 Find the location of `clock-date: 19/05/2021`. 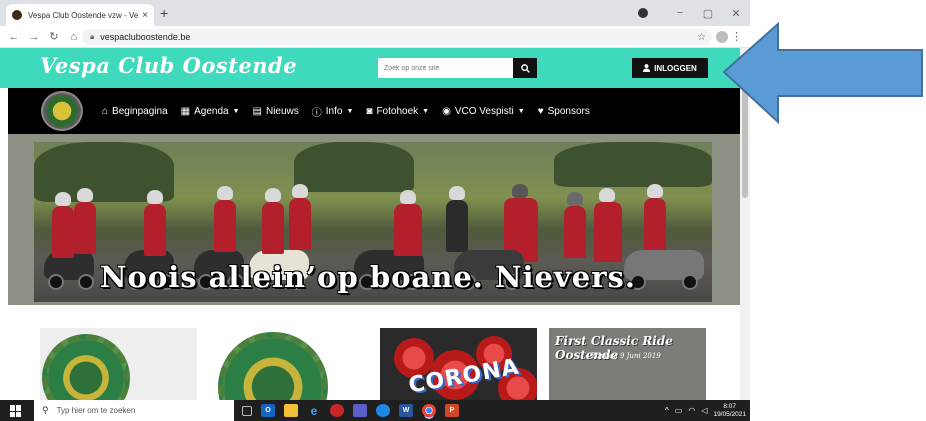

clock-date: 19/05/2021 is located at coordinates (729, 414).